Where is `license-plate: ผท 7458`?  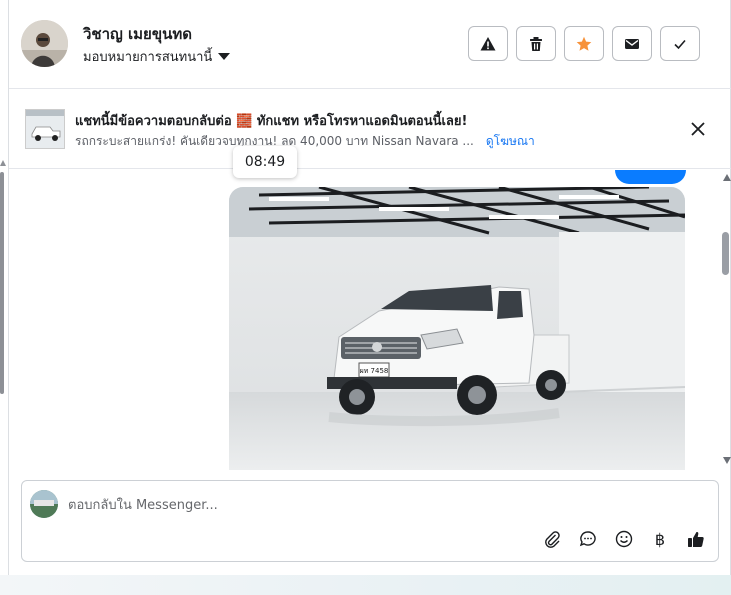 license-plate: ผท 7458 is located at coordinates (374, 371).